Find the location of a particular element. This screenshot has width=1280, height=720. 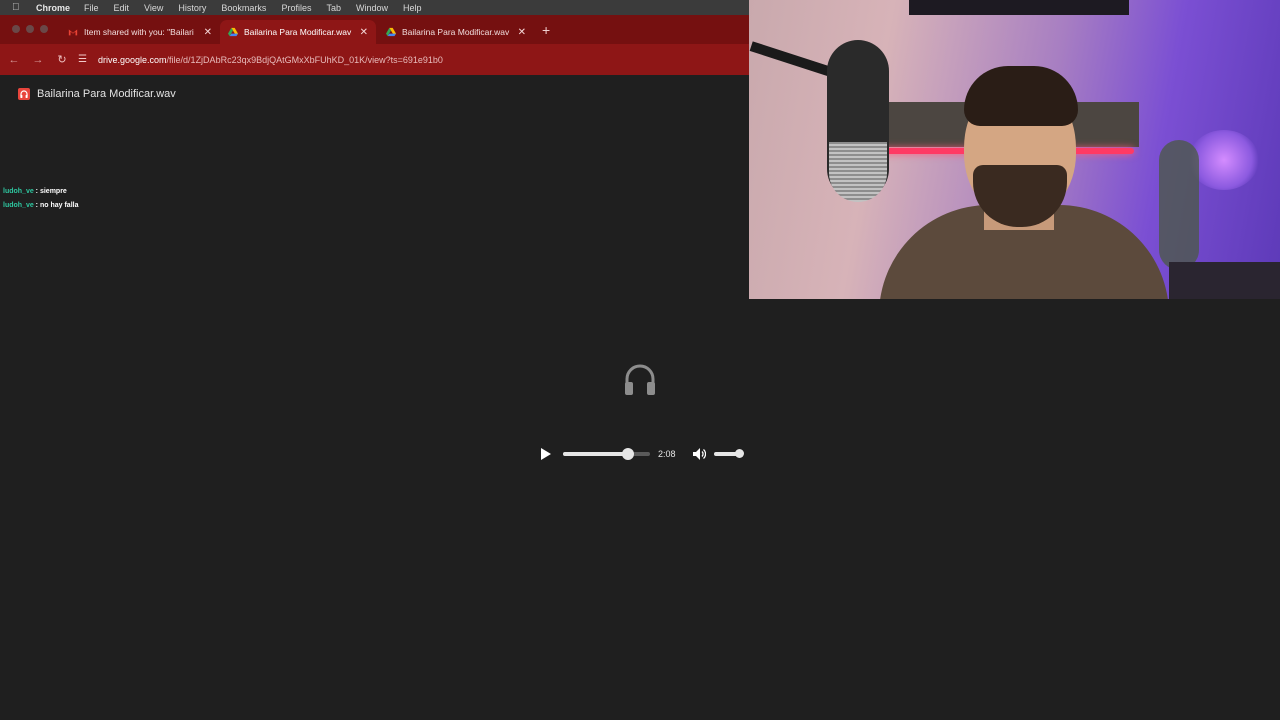

tab-title: Item shared with you: "Bailari is located at coordinates (139, 32).